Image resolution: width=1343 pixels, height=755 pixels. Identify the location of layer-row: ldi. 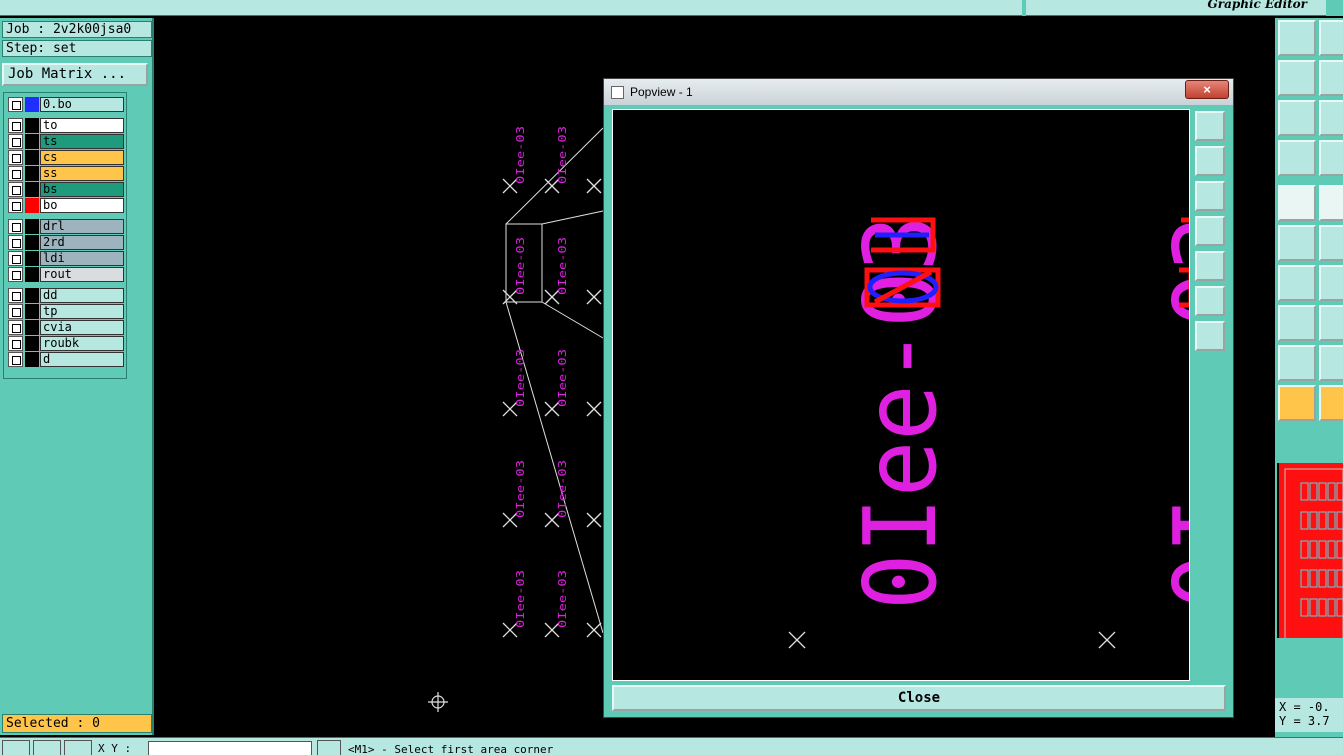
(65, 258).